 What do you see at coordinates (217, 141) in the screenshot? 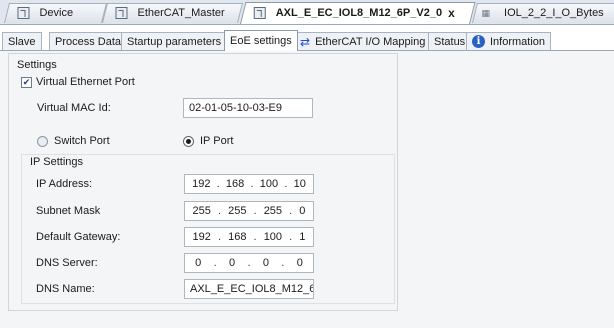
I see `ip-port-label: IP Port` at bounding box center [217, 141].